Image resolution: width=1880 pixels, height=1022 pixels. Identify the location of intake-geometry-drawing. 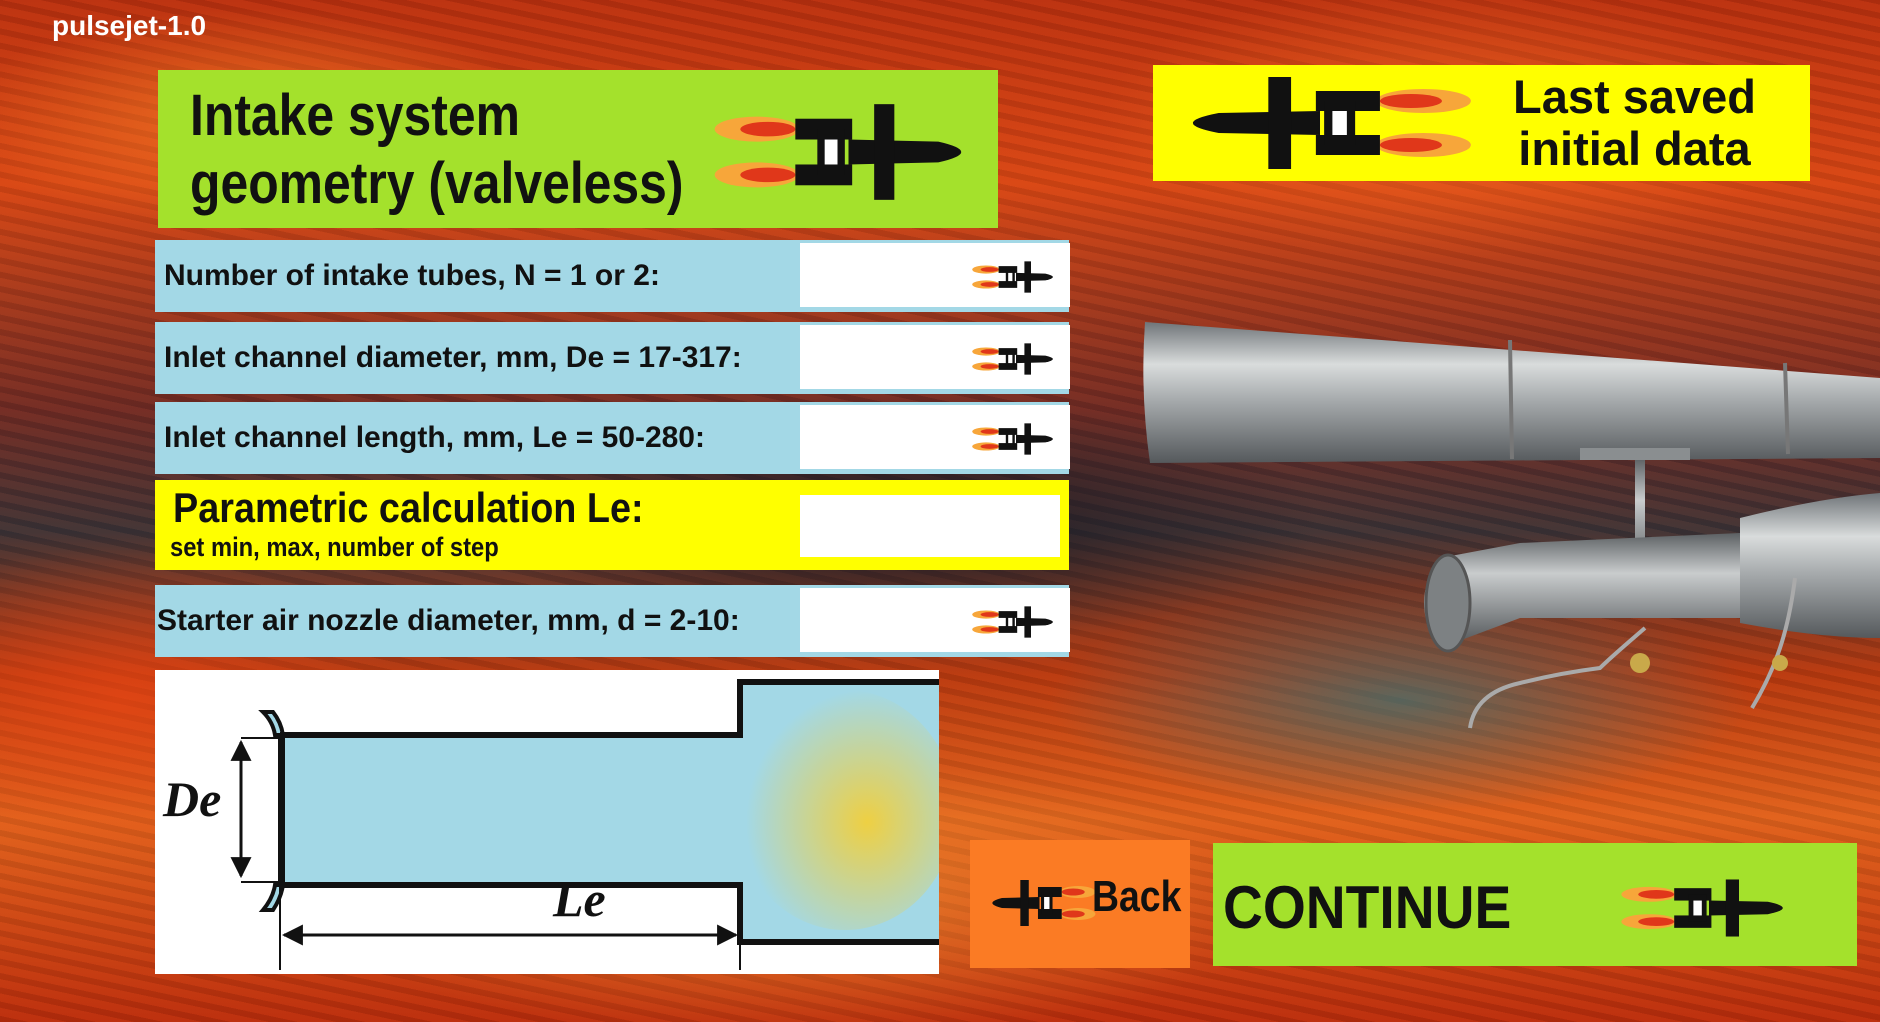
(584, 824).